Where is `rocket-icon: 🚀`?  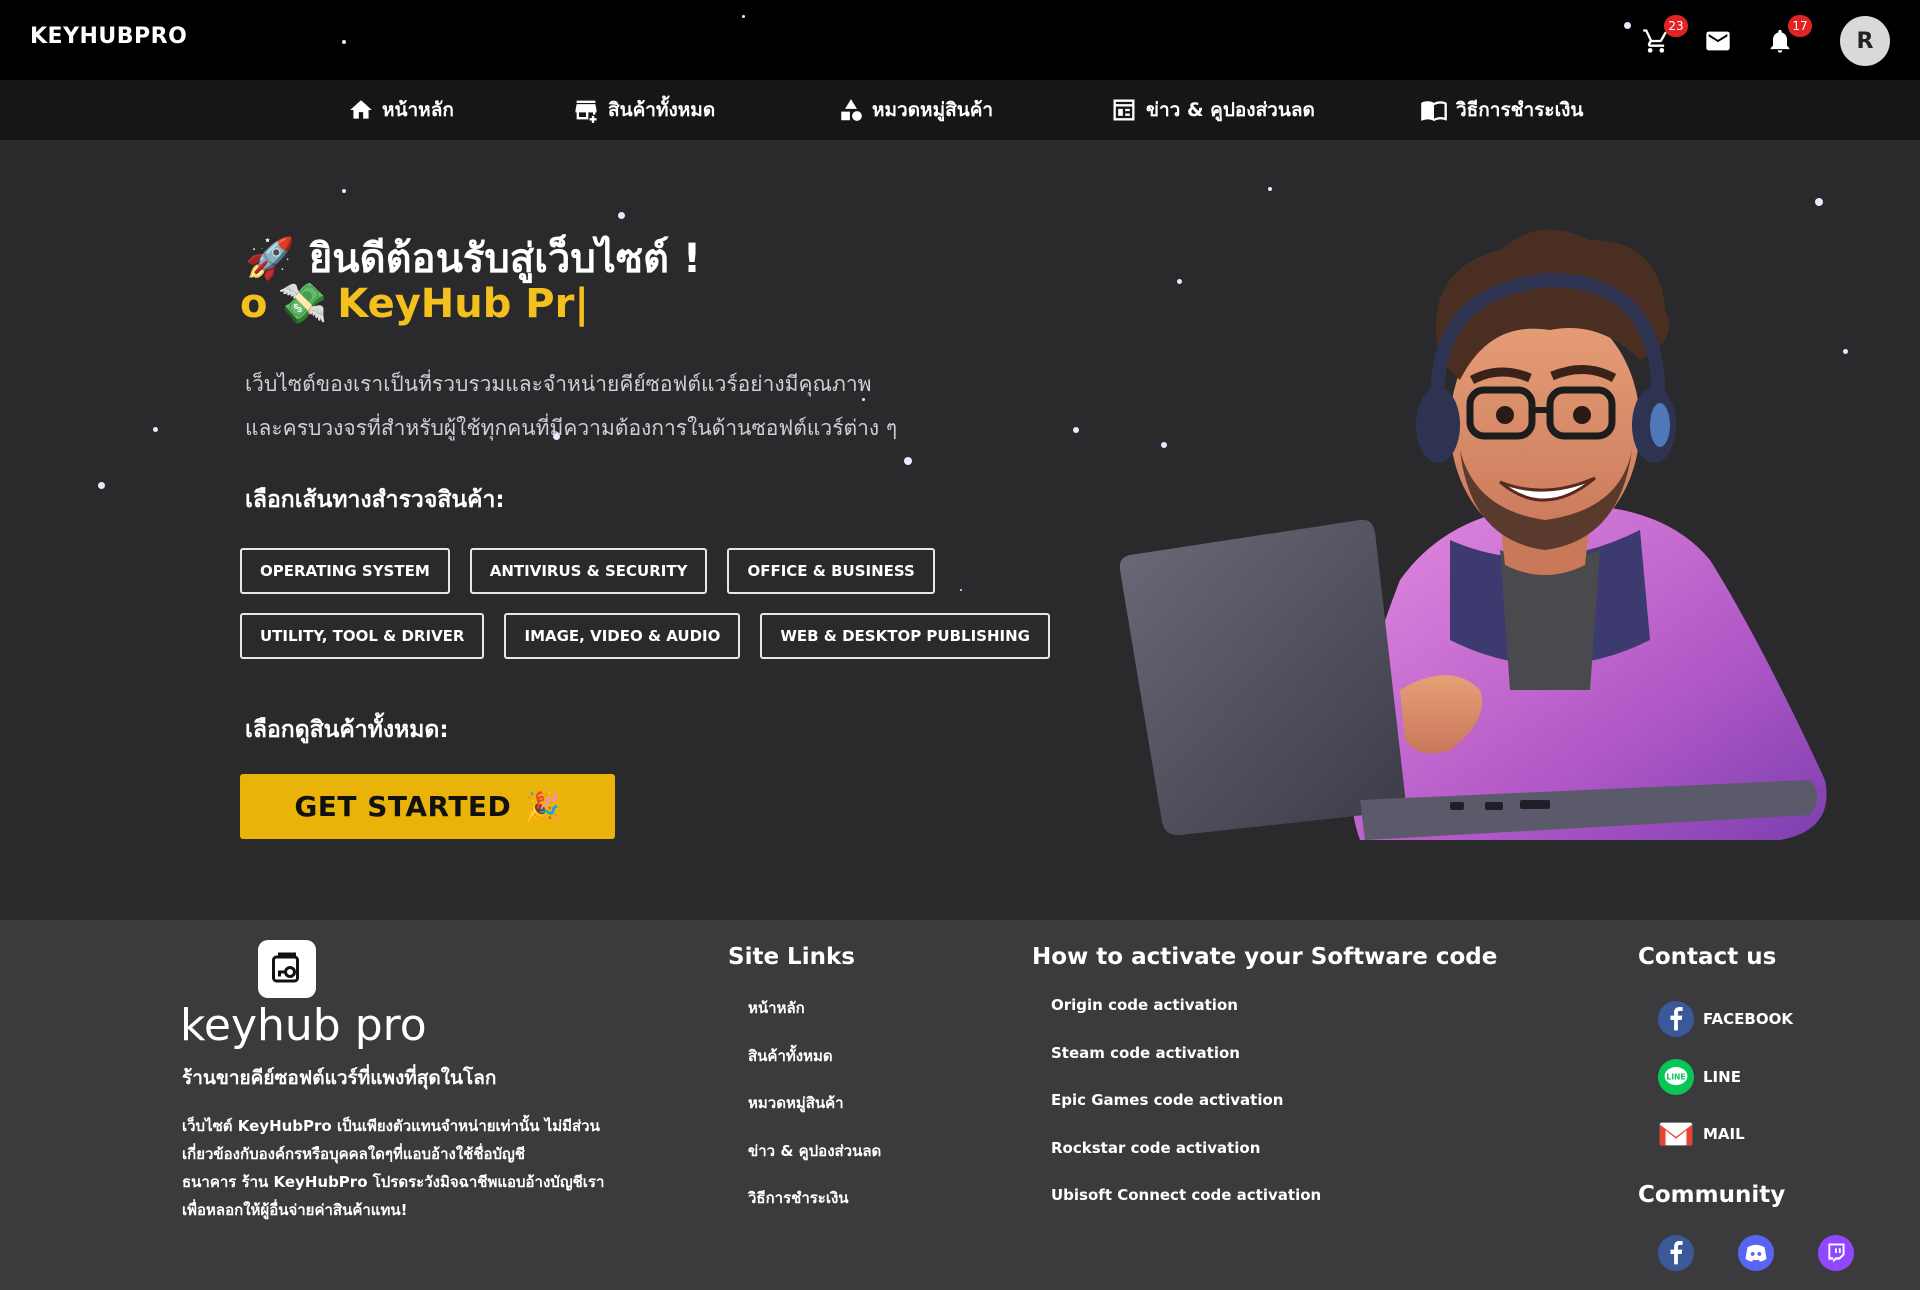
rocket-icon: 🚀 is located at coordinates (270, 258).